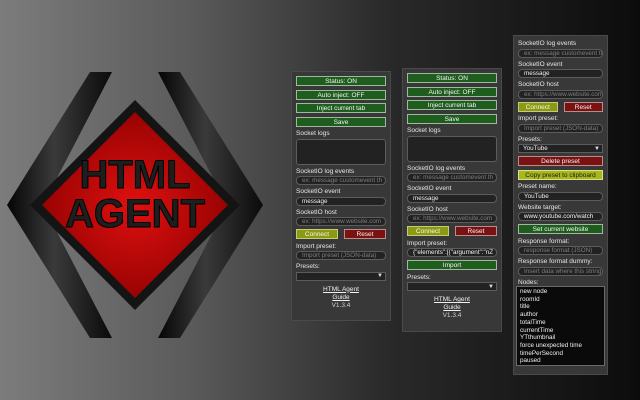  Describe the element at coordinates (134, 175) in the screenshot. I see `logo-text-html: HTML` at that location.